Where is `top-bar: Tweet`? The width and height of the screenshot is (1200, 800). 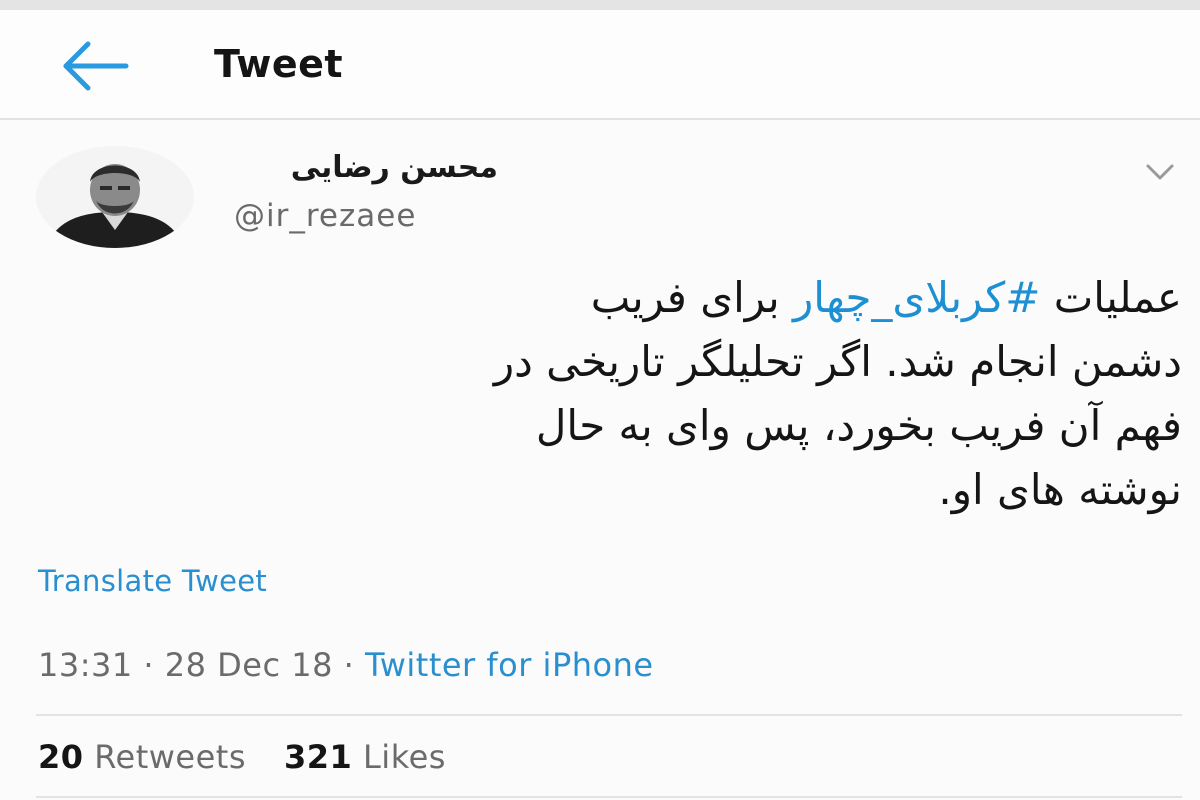
top-bar: Tweet is located at coordinates (600, 65).